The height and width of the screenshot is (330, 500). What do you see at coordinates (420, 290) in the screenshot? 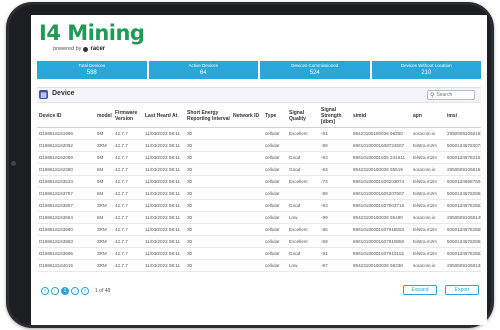
I see `expand-button: Expand` at bounding box center [420, 290].